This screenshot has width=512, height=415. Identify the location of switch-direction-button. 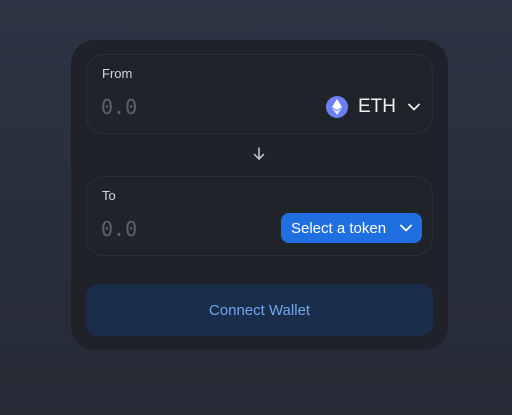
(259, 153).